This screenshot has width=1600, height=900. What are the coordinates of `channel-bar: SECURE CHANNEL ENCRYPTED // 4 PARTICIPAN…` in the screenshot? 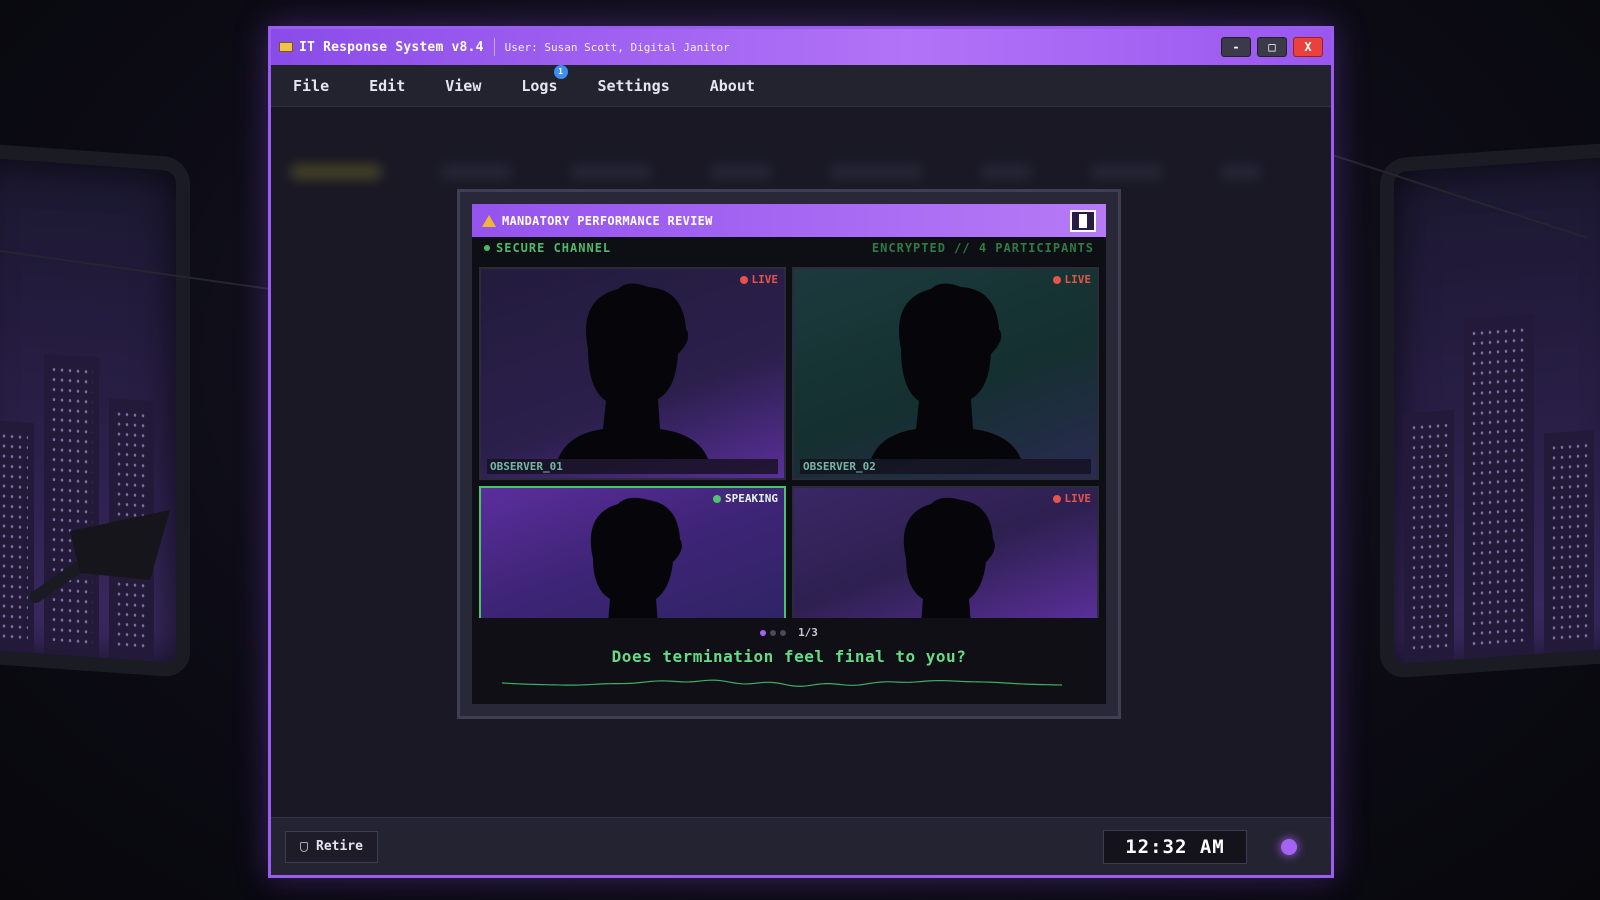 It's located at (789, 248).